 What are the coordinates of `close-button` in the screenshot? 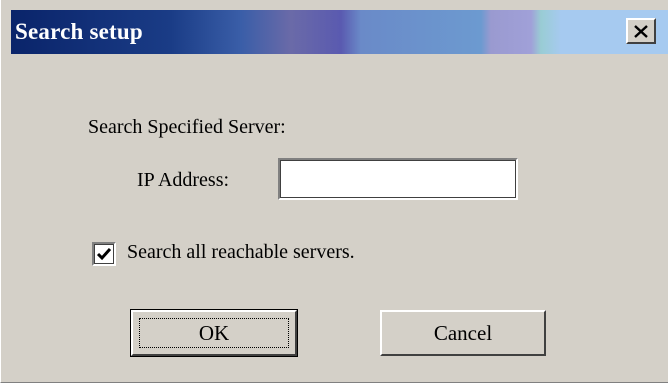 It's located at (641, 31).